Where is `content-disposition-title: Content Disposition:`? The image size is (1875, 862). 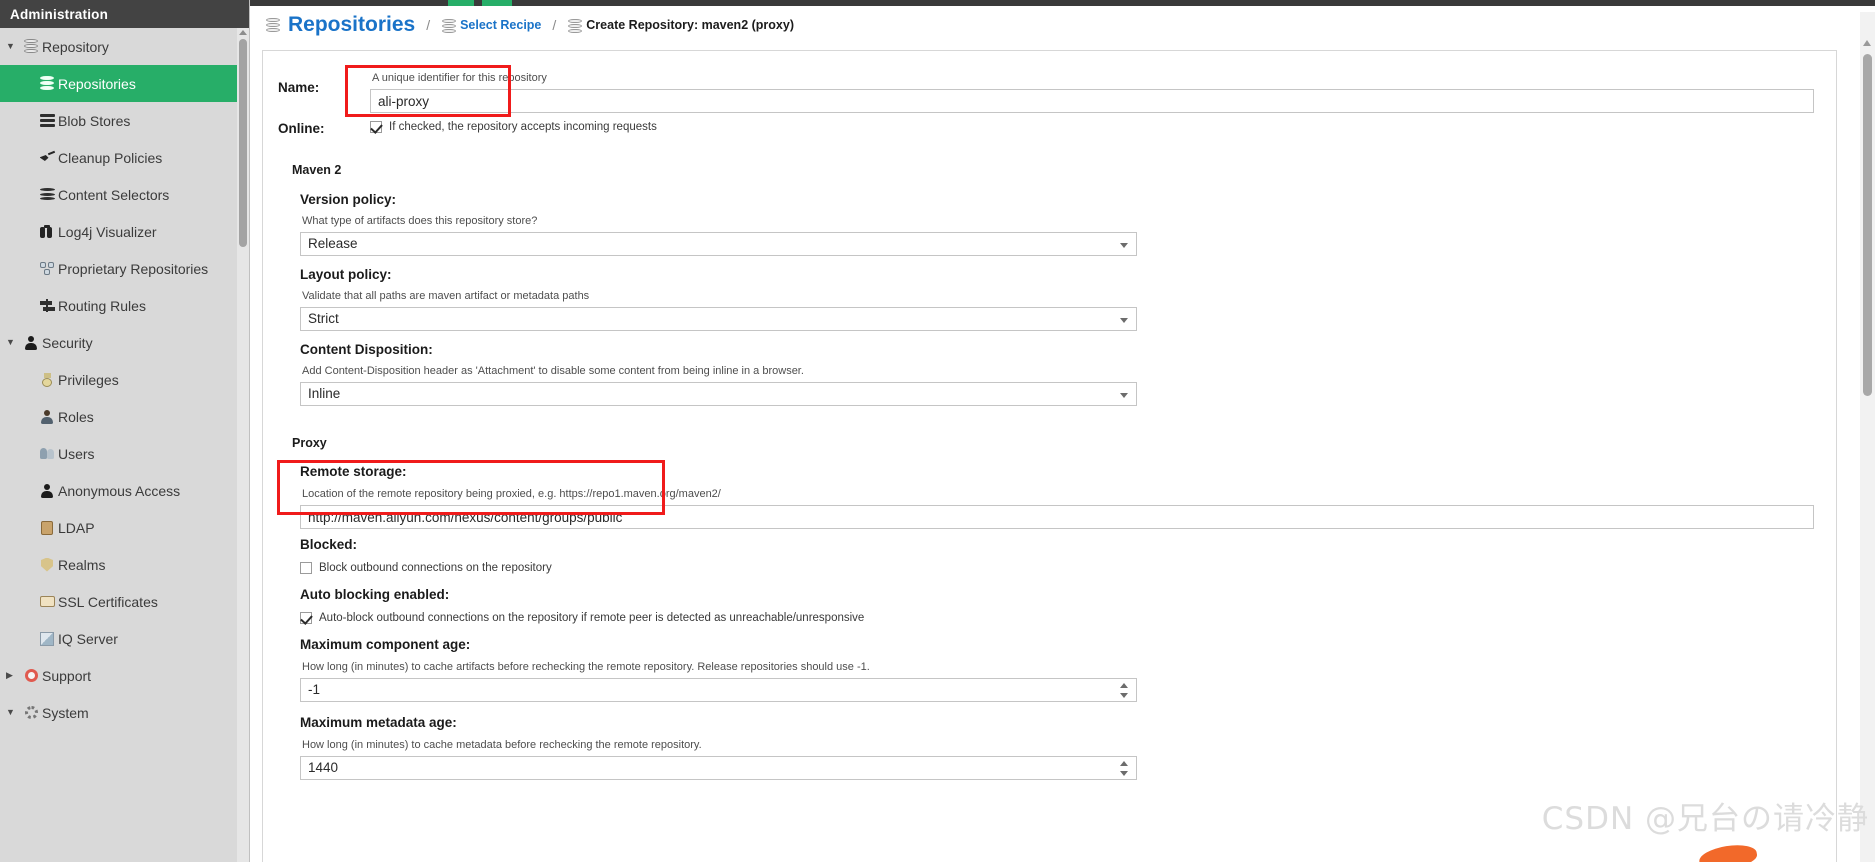
content-disposition-title: Content Disposition: is located at coordinates (366, 349).